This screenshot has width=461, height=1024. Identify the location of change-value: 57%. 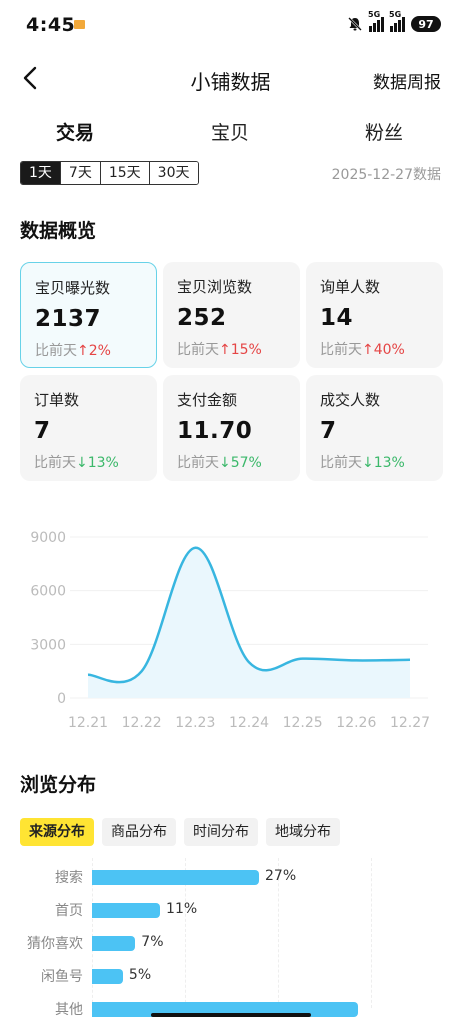
(246, 463).